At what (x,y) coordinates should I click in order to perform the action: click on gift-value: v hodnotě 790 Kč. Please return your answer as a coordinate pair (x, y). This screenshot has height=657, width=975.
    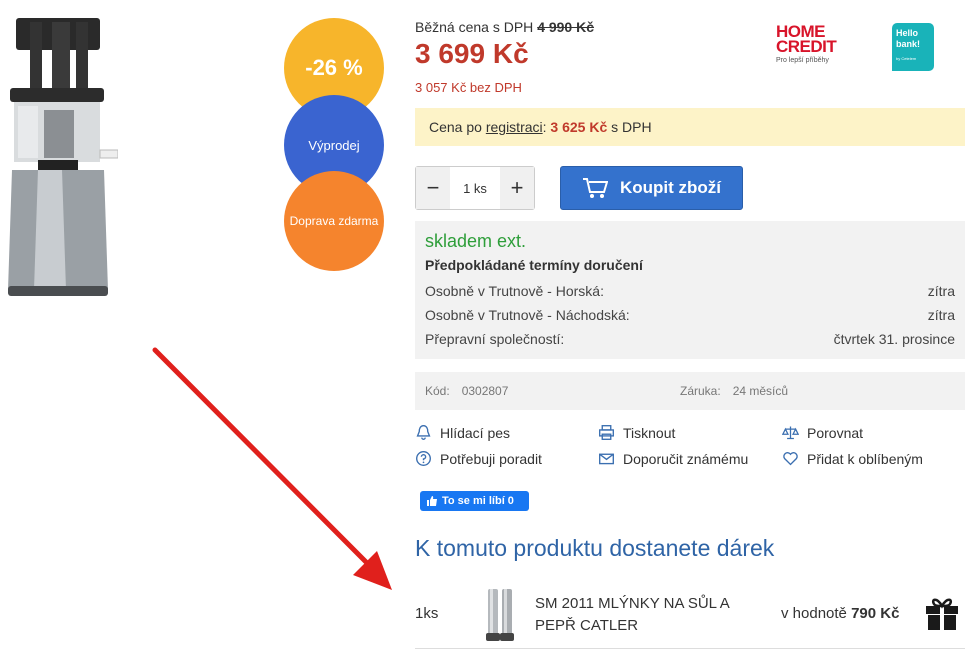
    Looking at the image, I should click on (840, 613).